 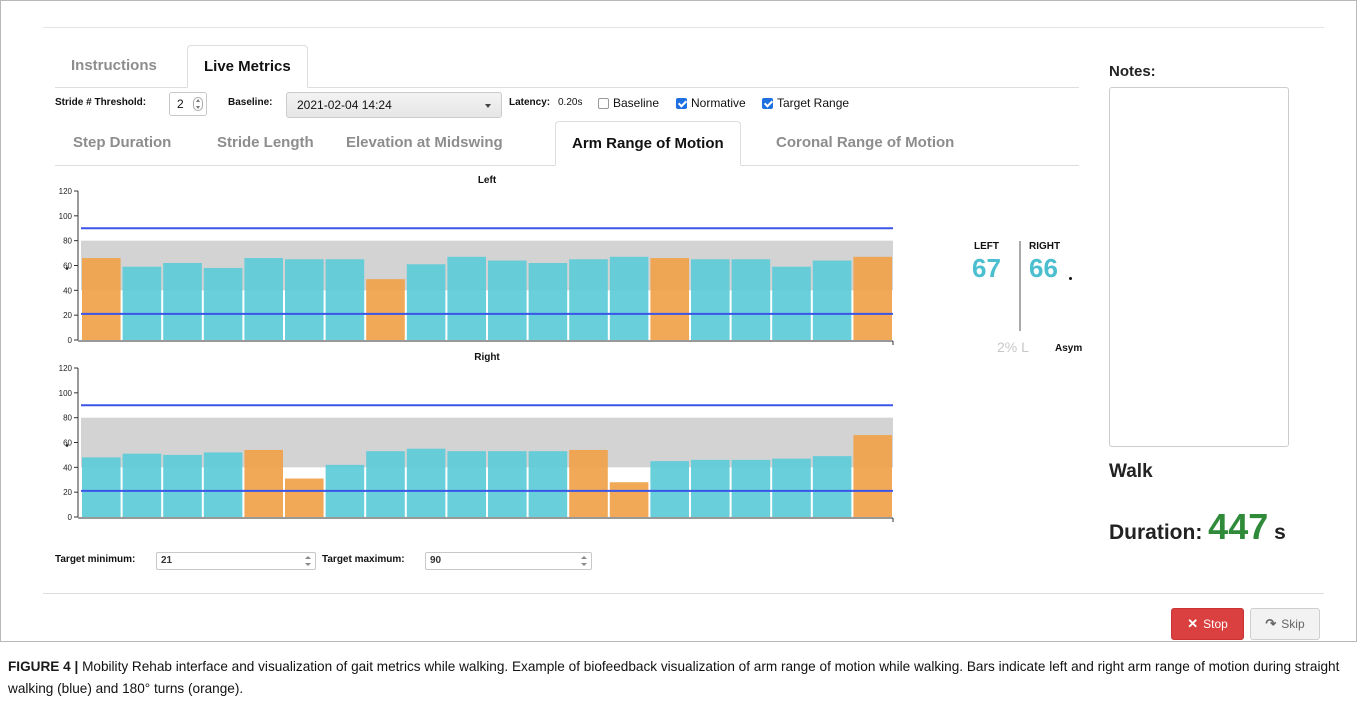 I want to click on target-minimum-label: Target minimum:, so click(x=95, y=559).